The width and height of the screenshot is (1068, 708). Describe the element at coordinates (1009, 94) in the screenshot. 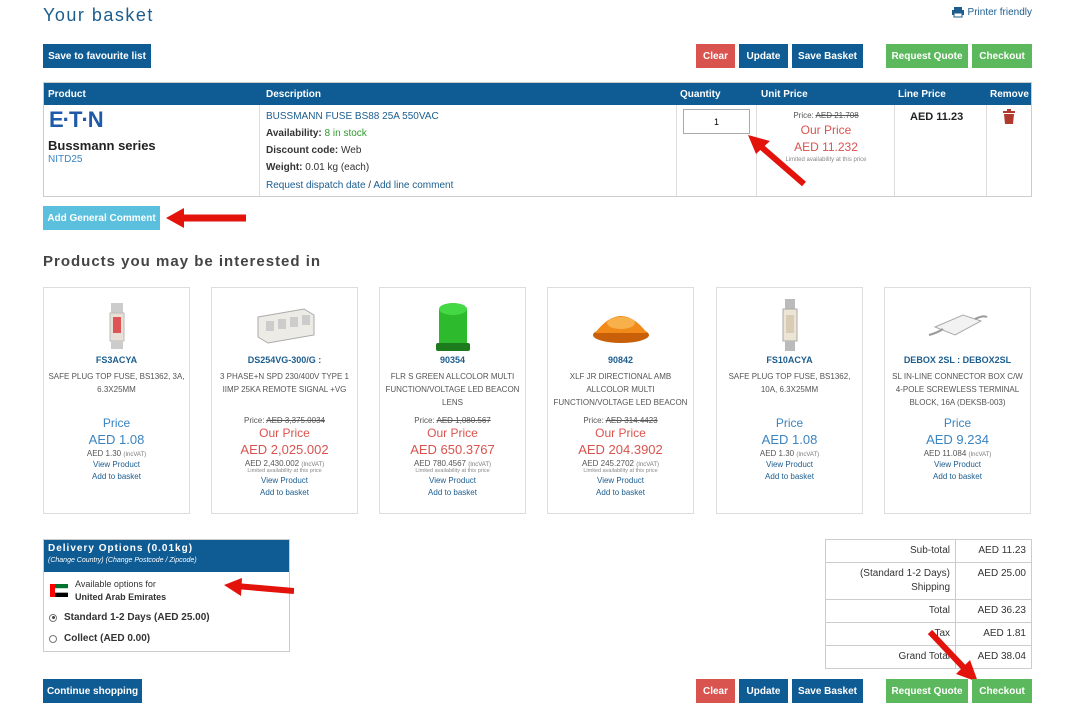

I see `header-remove: Remove` at that location.